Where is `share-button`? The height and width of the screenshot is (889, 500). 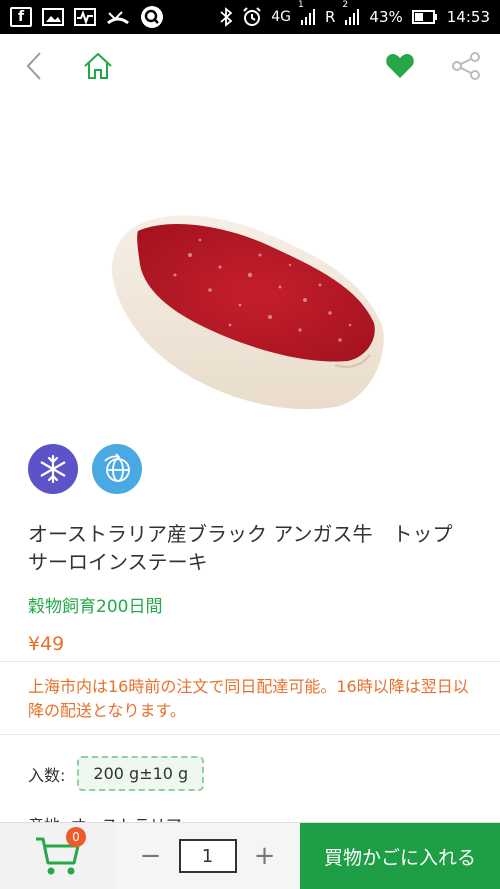
share-button is located at coordinates (466, 66).